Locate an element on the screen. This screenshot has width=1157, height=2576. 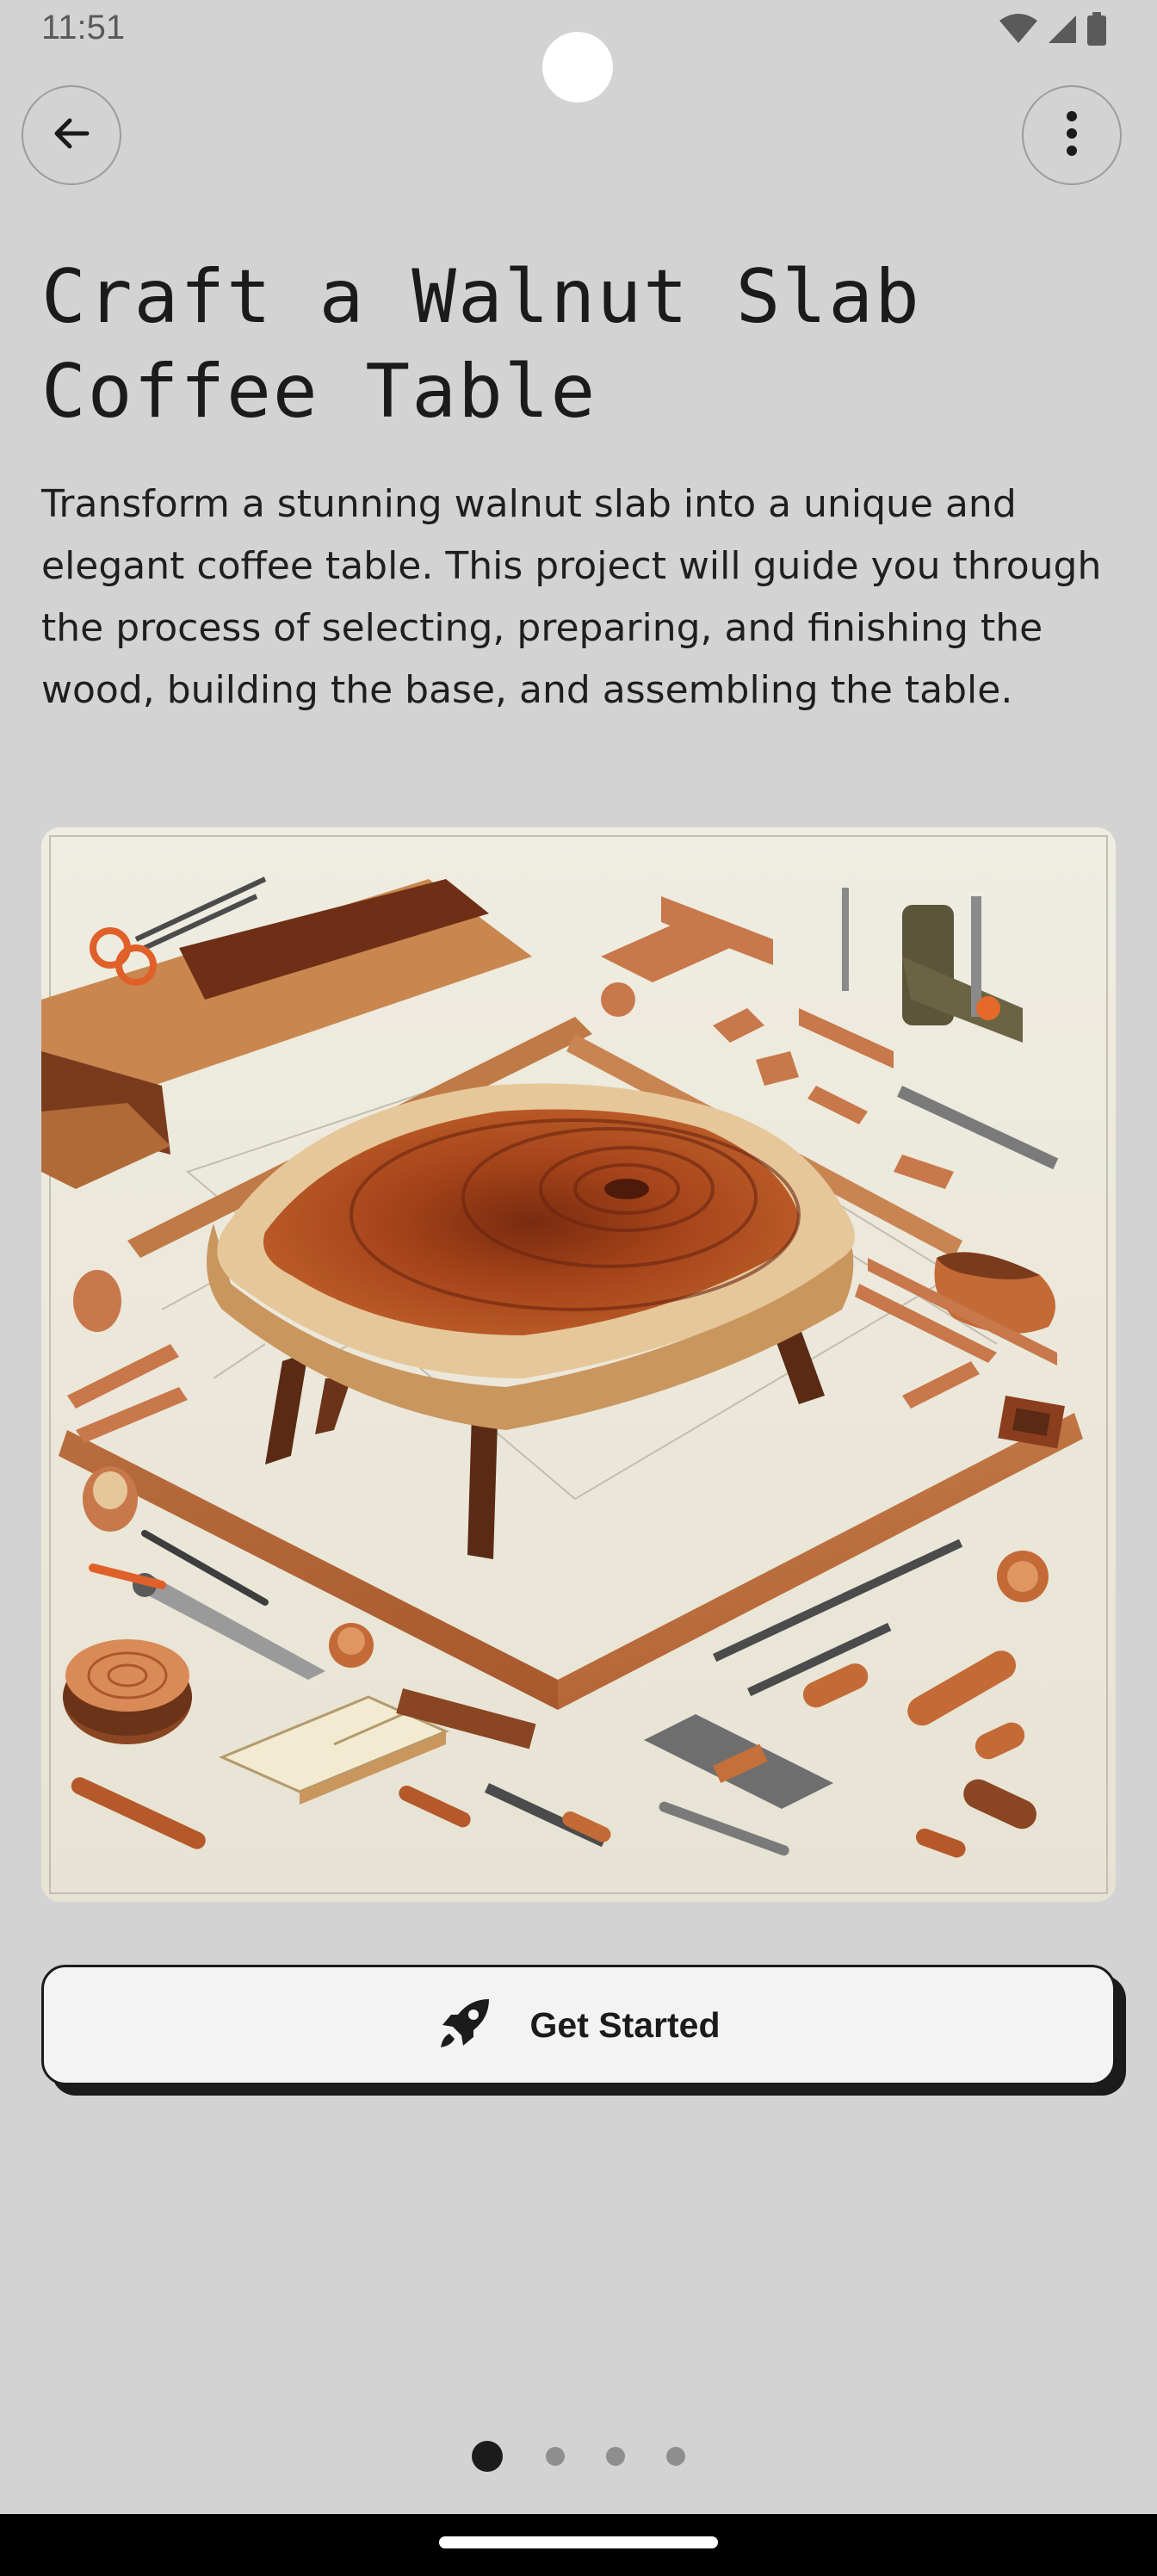
get-started-button: Get Started is located at coordinates (579, 2025).